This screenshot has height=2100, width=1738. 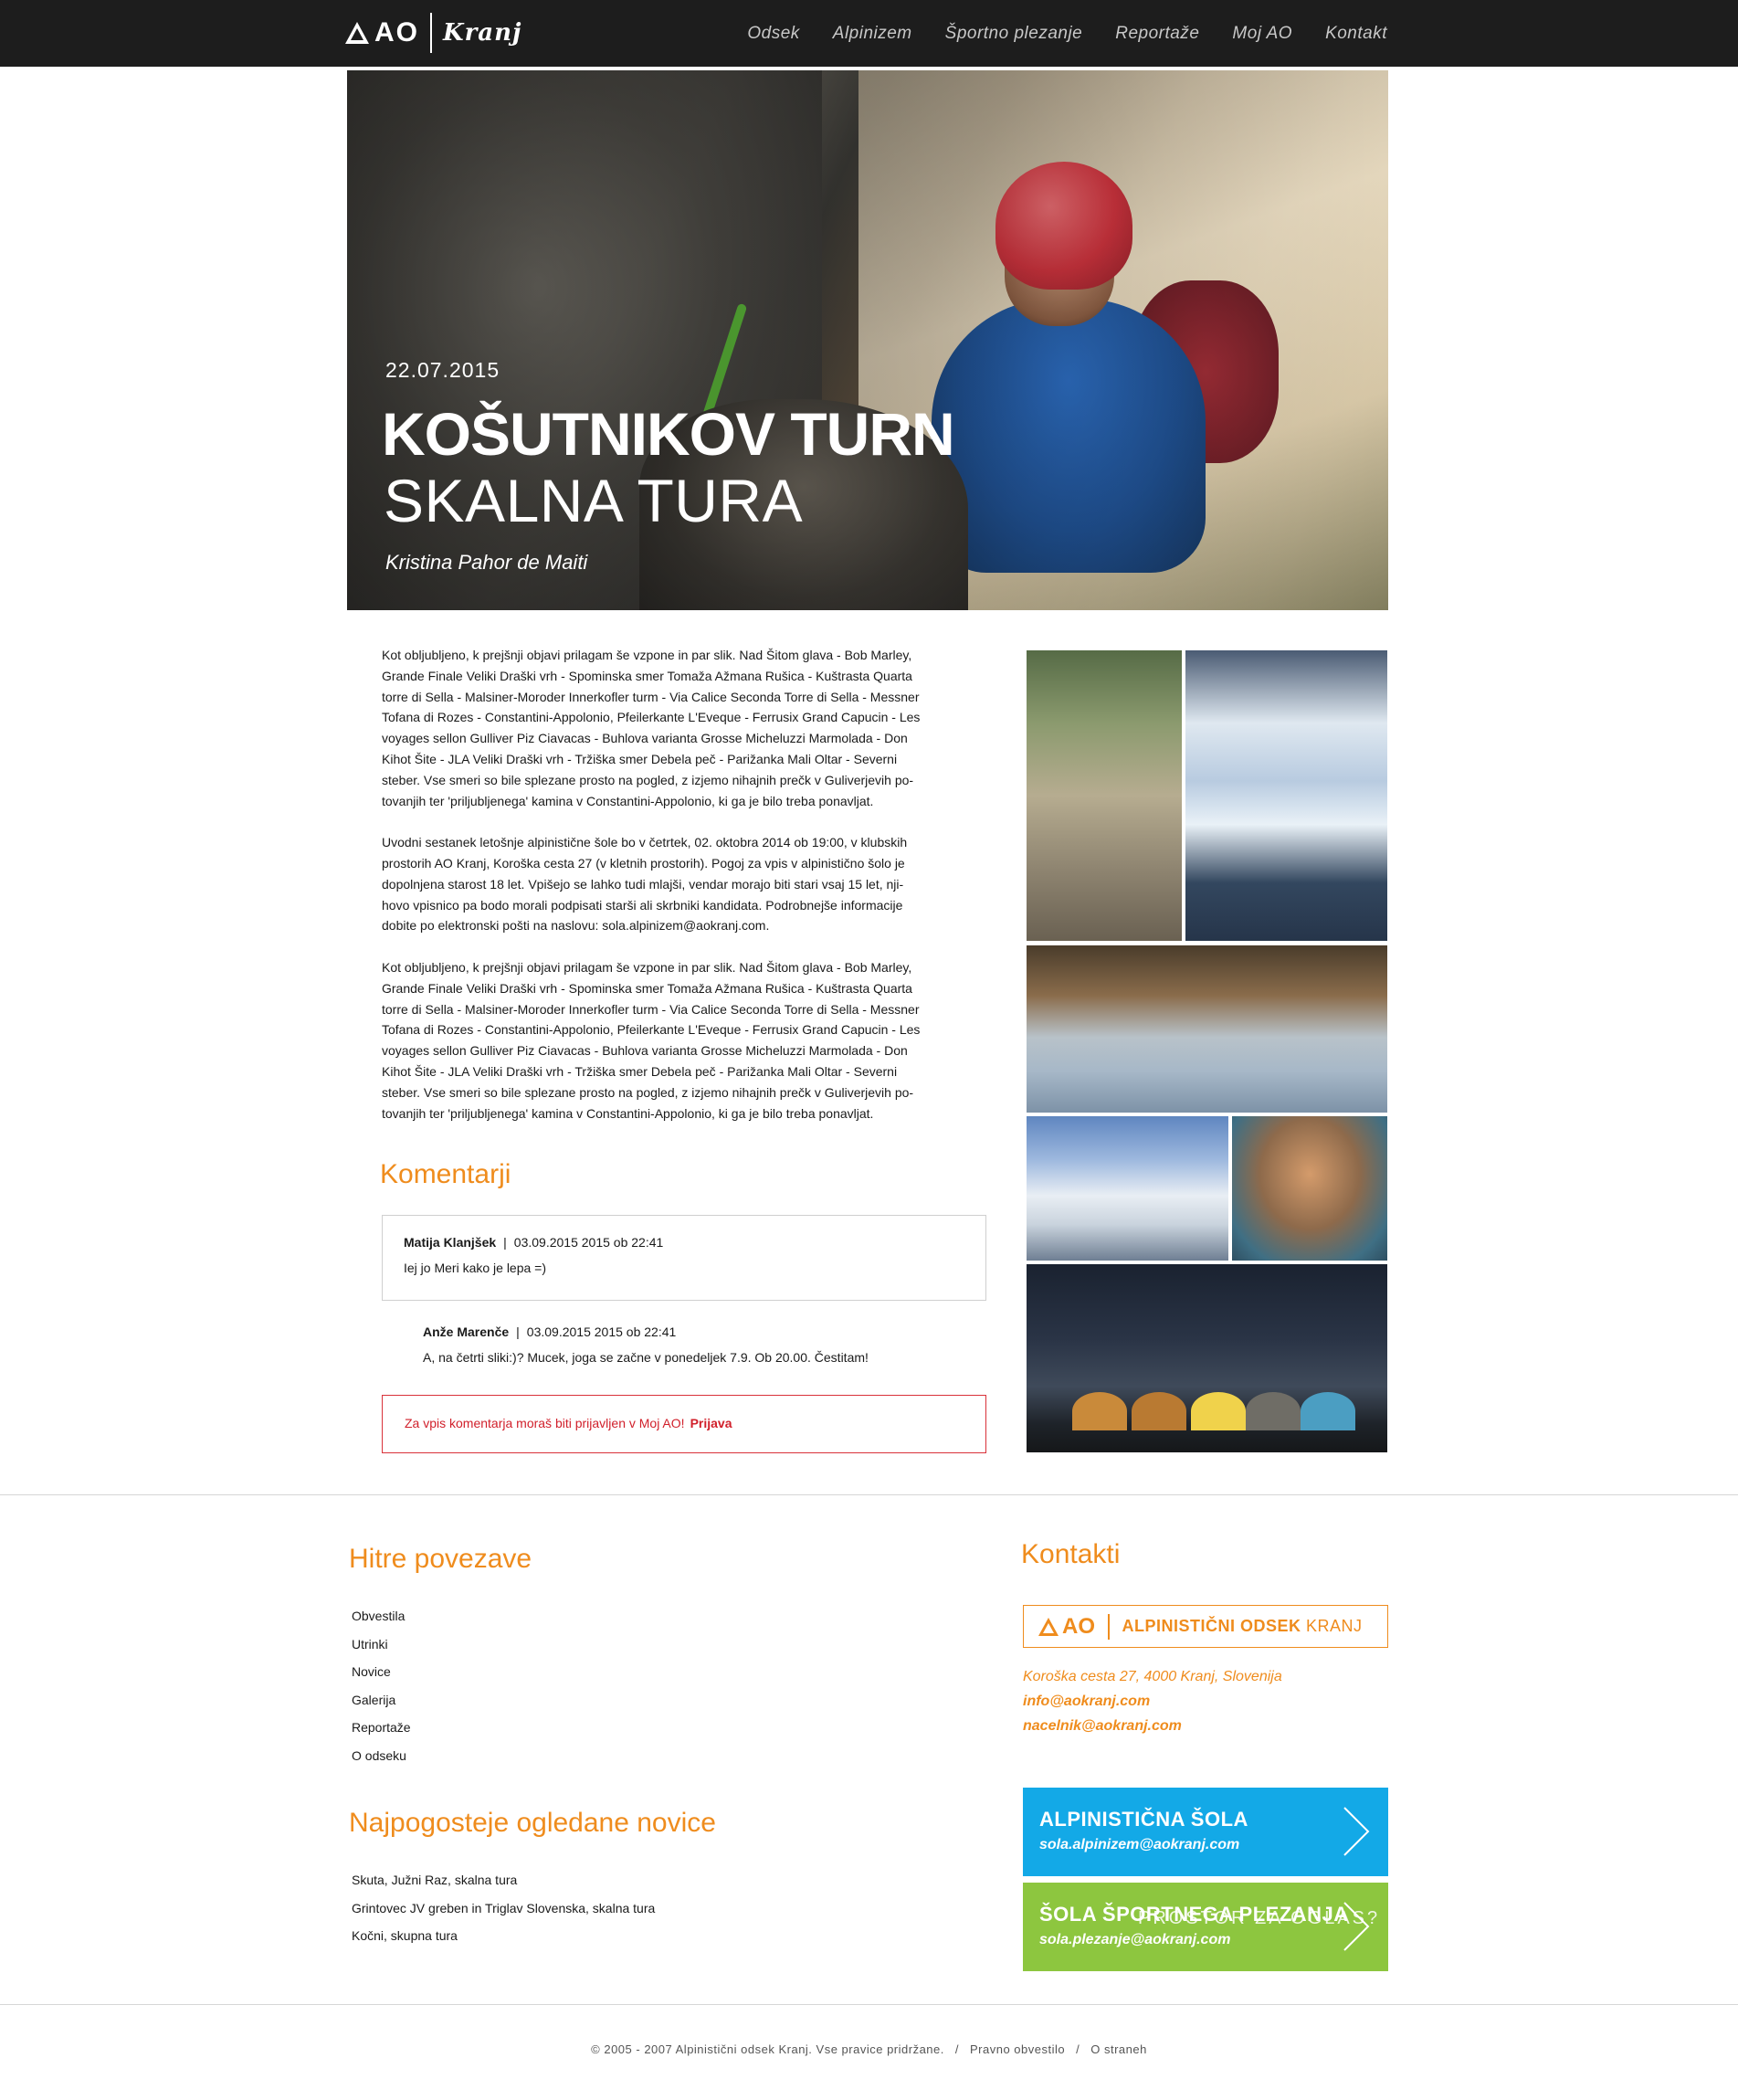 I want to click on cta-email: sola.plezanje@aokranj.com, so click(x=1135, y=1940).